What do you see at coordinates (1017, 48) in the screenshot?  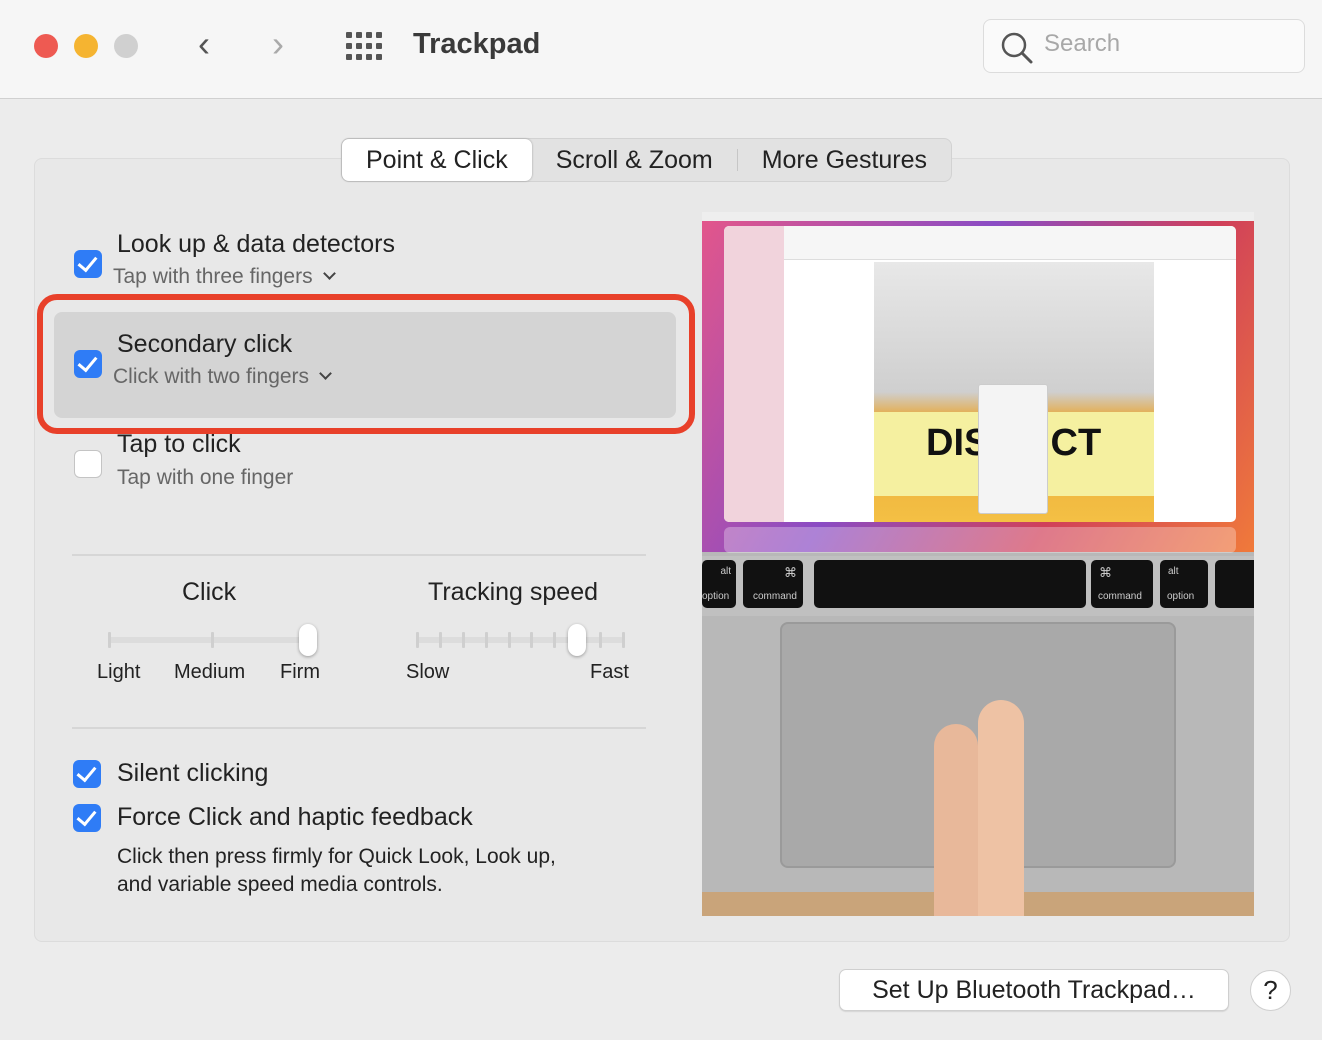 I see `search-icon` at bounding box center [1017, 48].